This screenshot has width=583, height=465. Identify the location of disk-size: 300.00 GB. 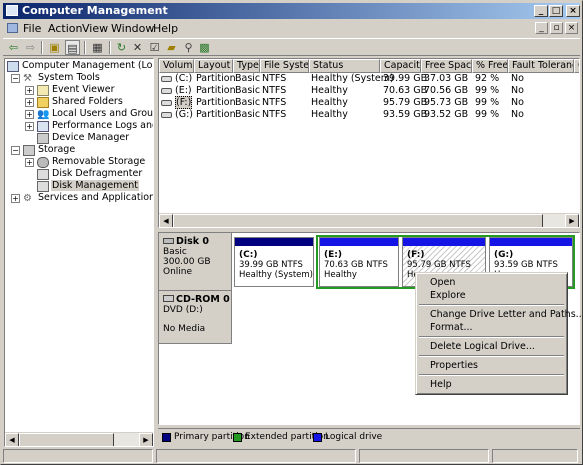
(187, 262).